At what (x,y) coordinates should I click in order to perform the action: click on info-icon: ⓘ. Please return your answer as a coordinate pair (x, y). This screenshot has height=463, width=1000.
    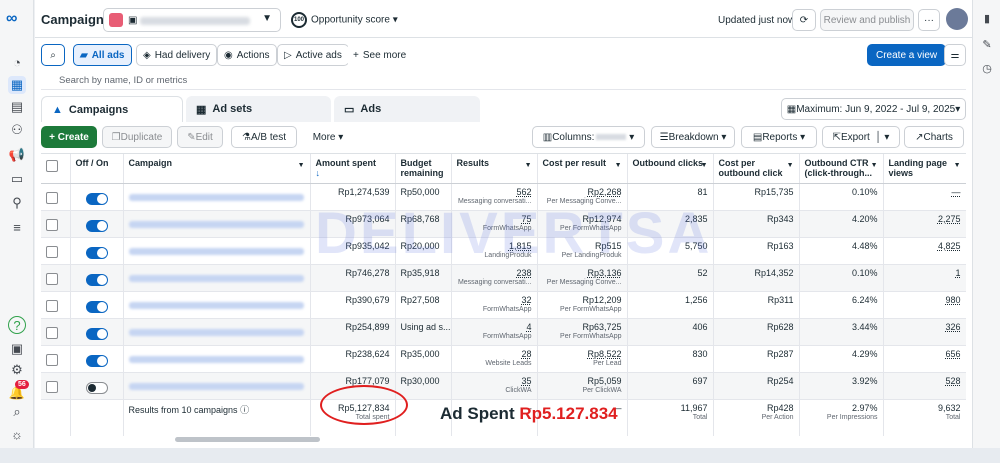
    Looking at the image, I should click on (244, 410).